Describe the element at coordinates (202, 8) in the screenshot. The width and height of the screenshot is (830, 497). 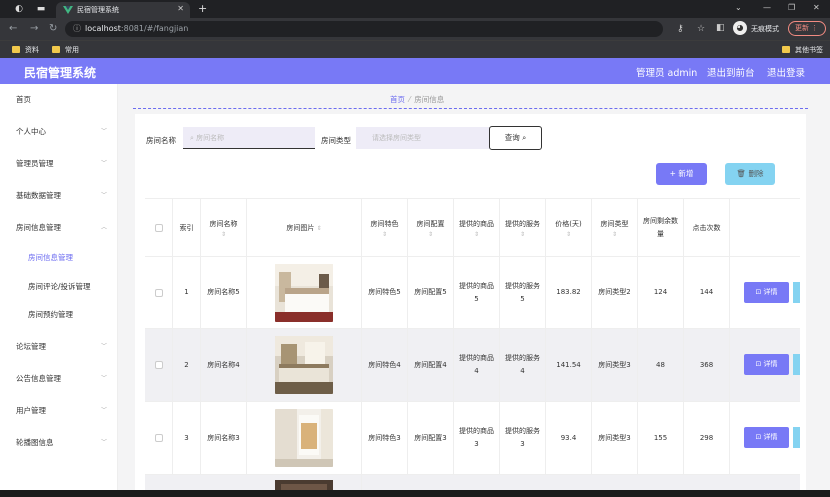
I see `new-tab-icon: +` at that location.